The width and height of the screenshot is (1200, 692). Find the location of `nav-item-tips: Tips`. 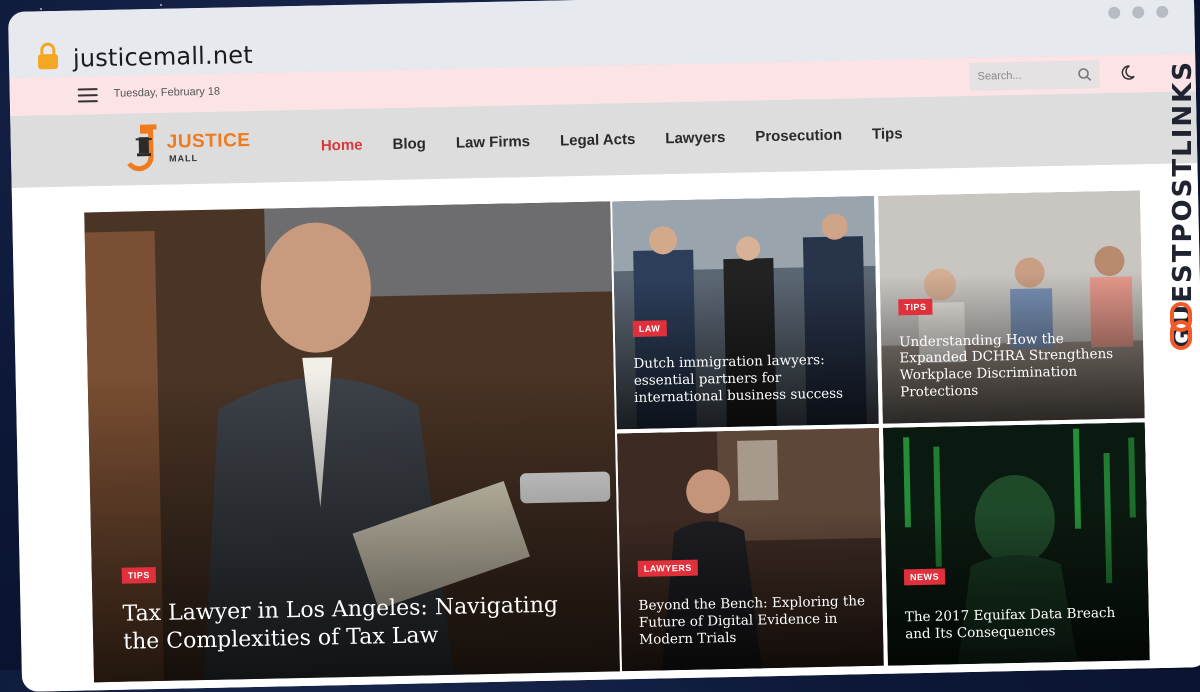

nav-item-tips: Tips is located at coordinates (887, 134).